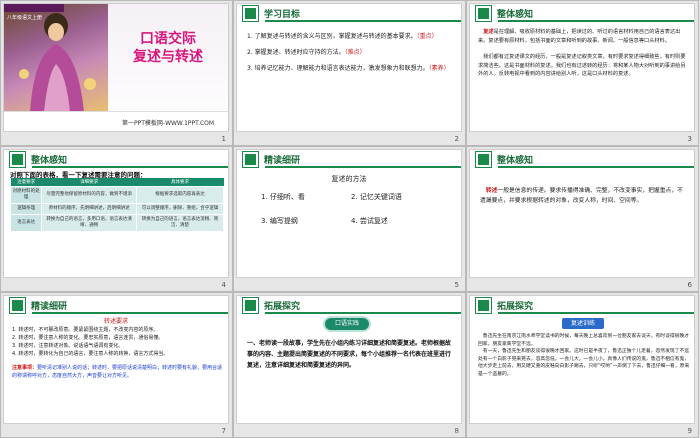  I want to click on objective-3: 3. 培养记忆能力、理解能力和语言表达能力，激发想象力和联想力。（素养）, so click(348, 68).